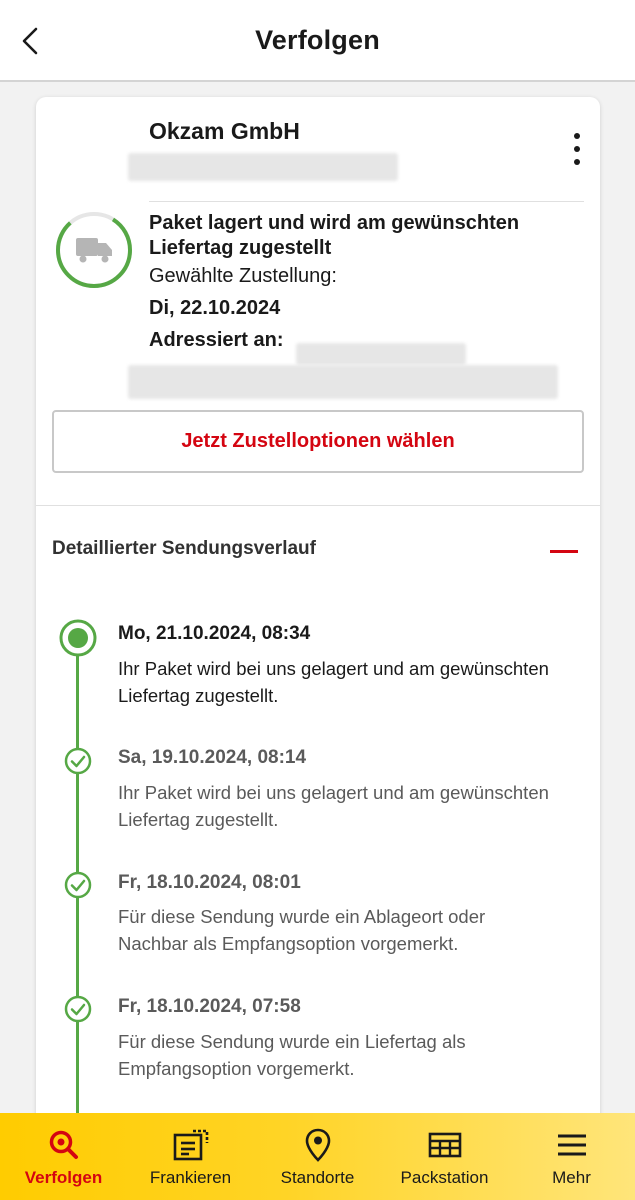  I want to click on redacted-tracking-number, so click(263, 167).